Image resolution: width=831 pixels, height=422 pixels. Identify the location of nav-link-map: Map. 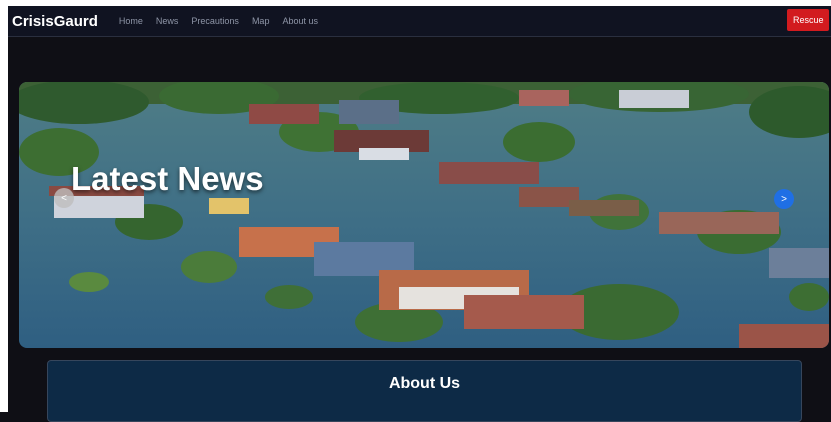
(261, 21).